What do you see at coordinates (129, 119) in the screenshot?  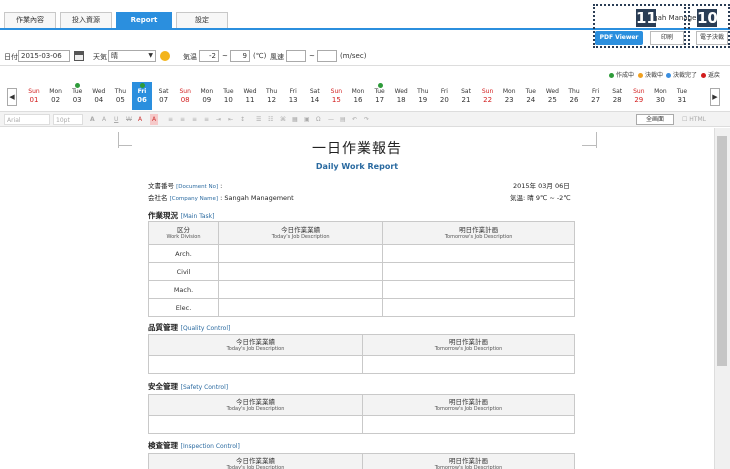 I see `strikethrough-icon: W` at bounding box center [129, 119].